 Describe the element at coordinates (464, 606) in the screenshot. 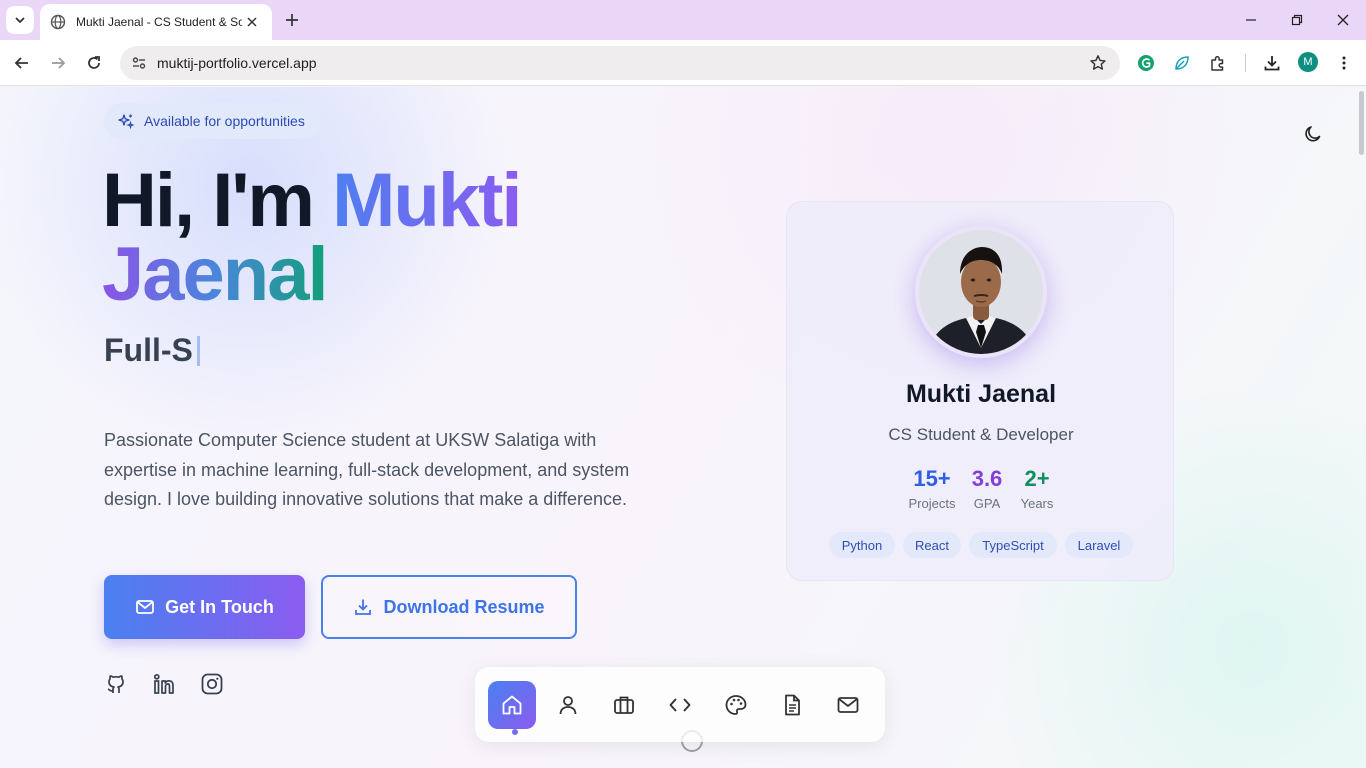

I see `download-resume-label: Download Resume` at that location.